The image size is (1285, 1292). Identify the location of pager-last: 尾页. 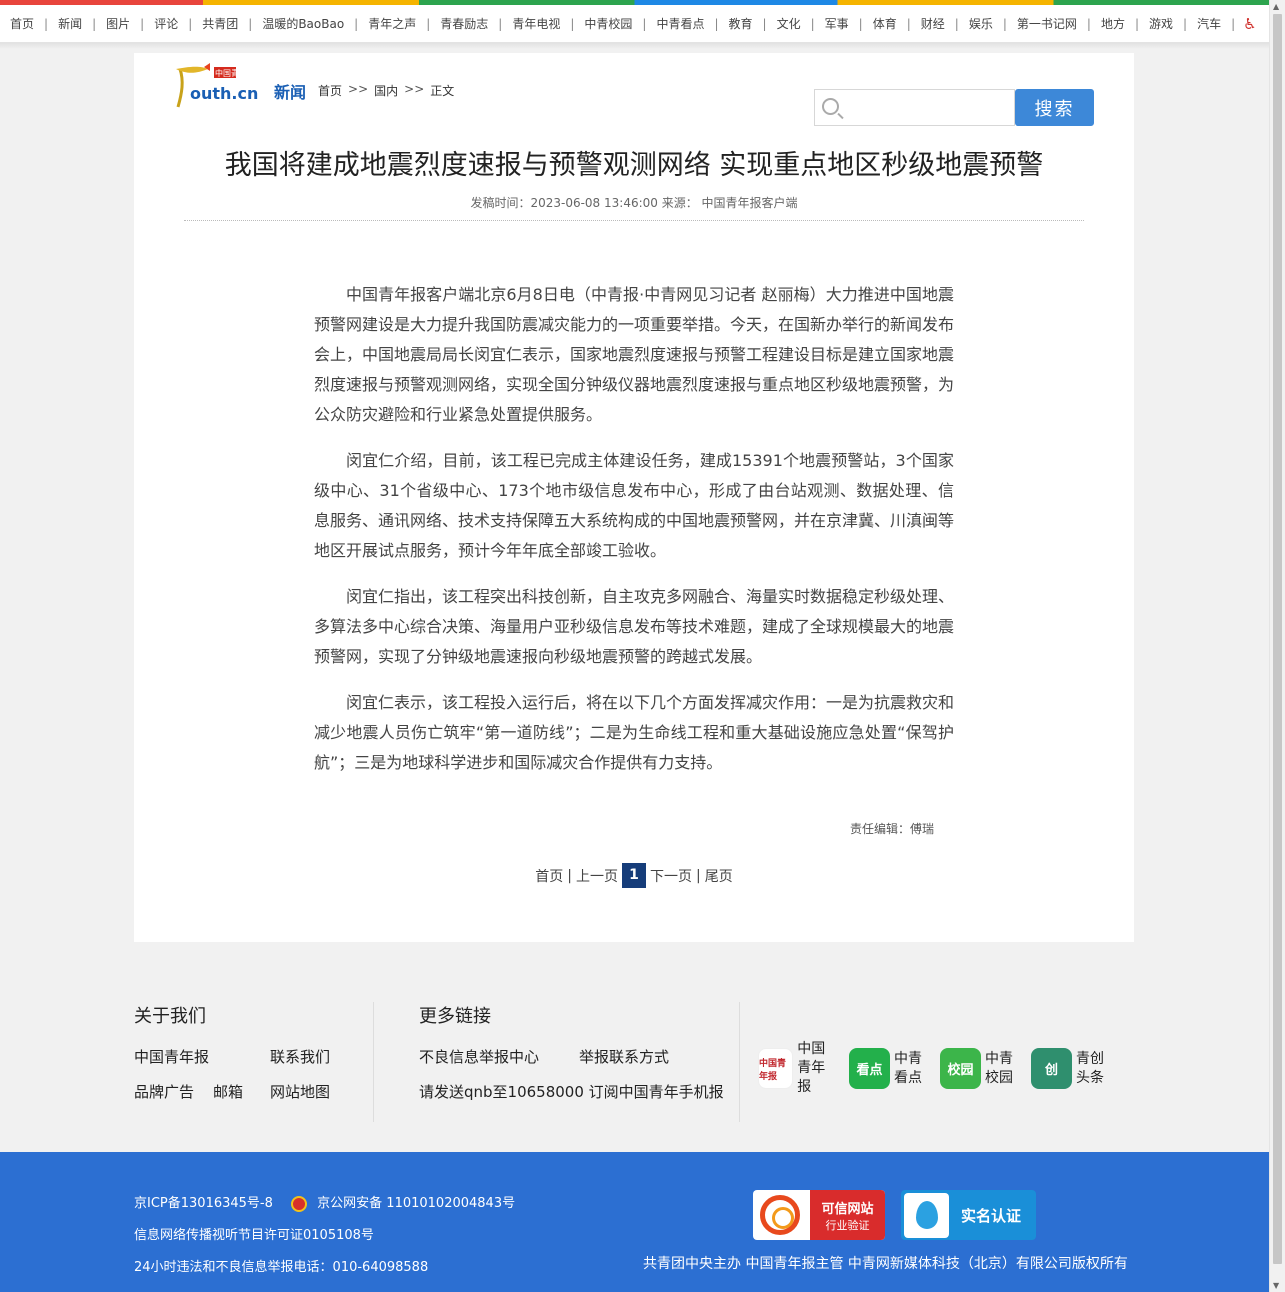
(719, 876).